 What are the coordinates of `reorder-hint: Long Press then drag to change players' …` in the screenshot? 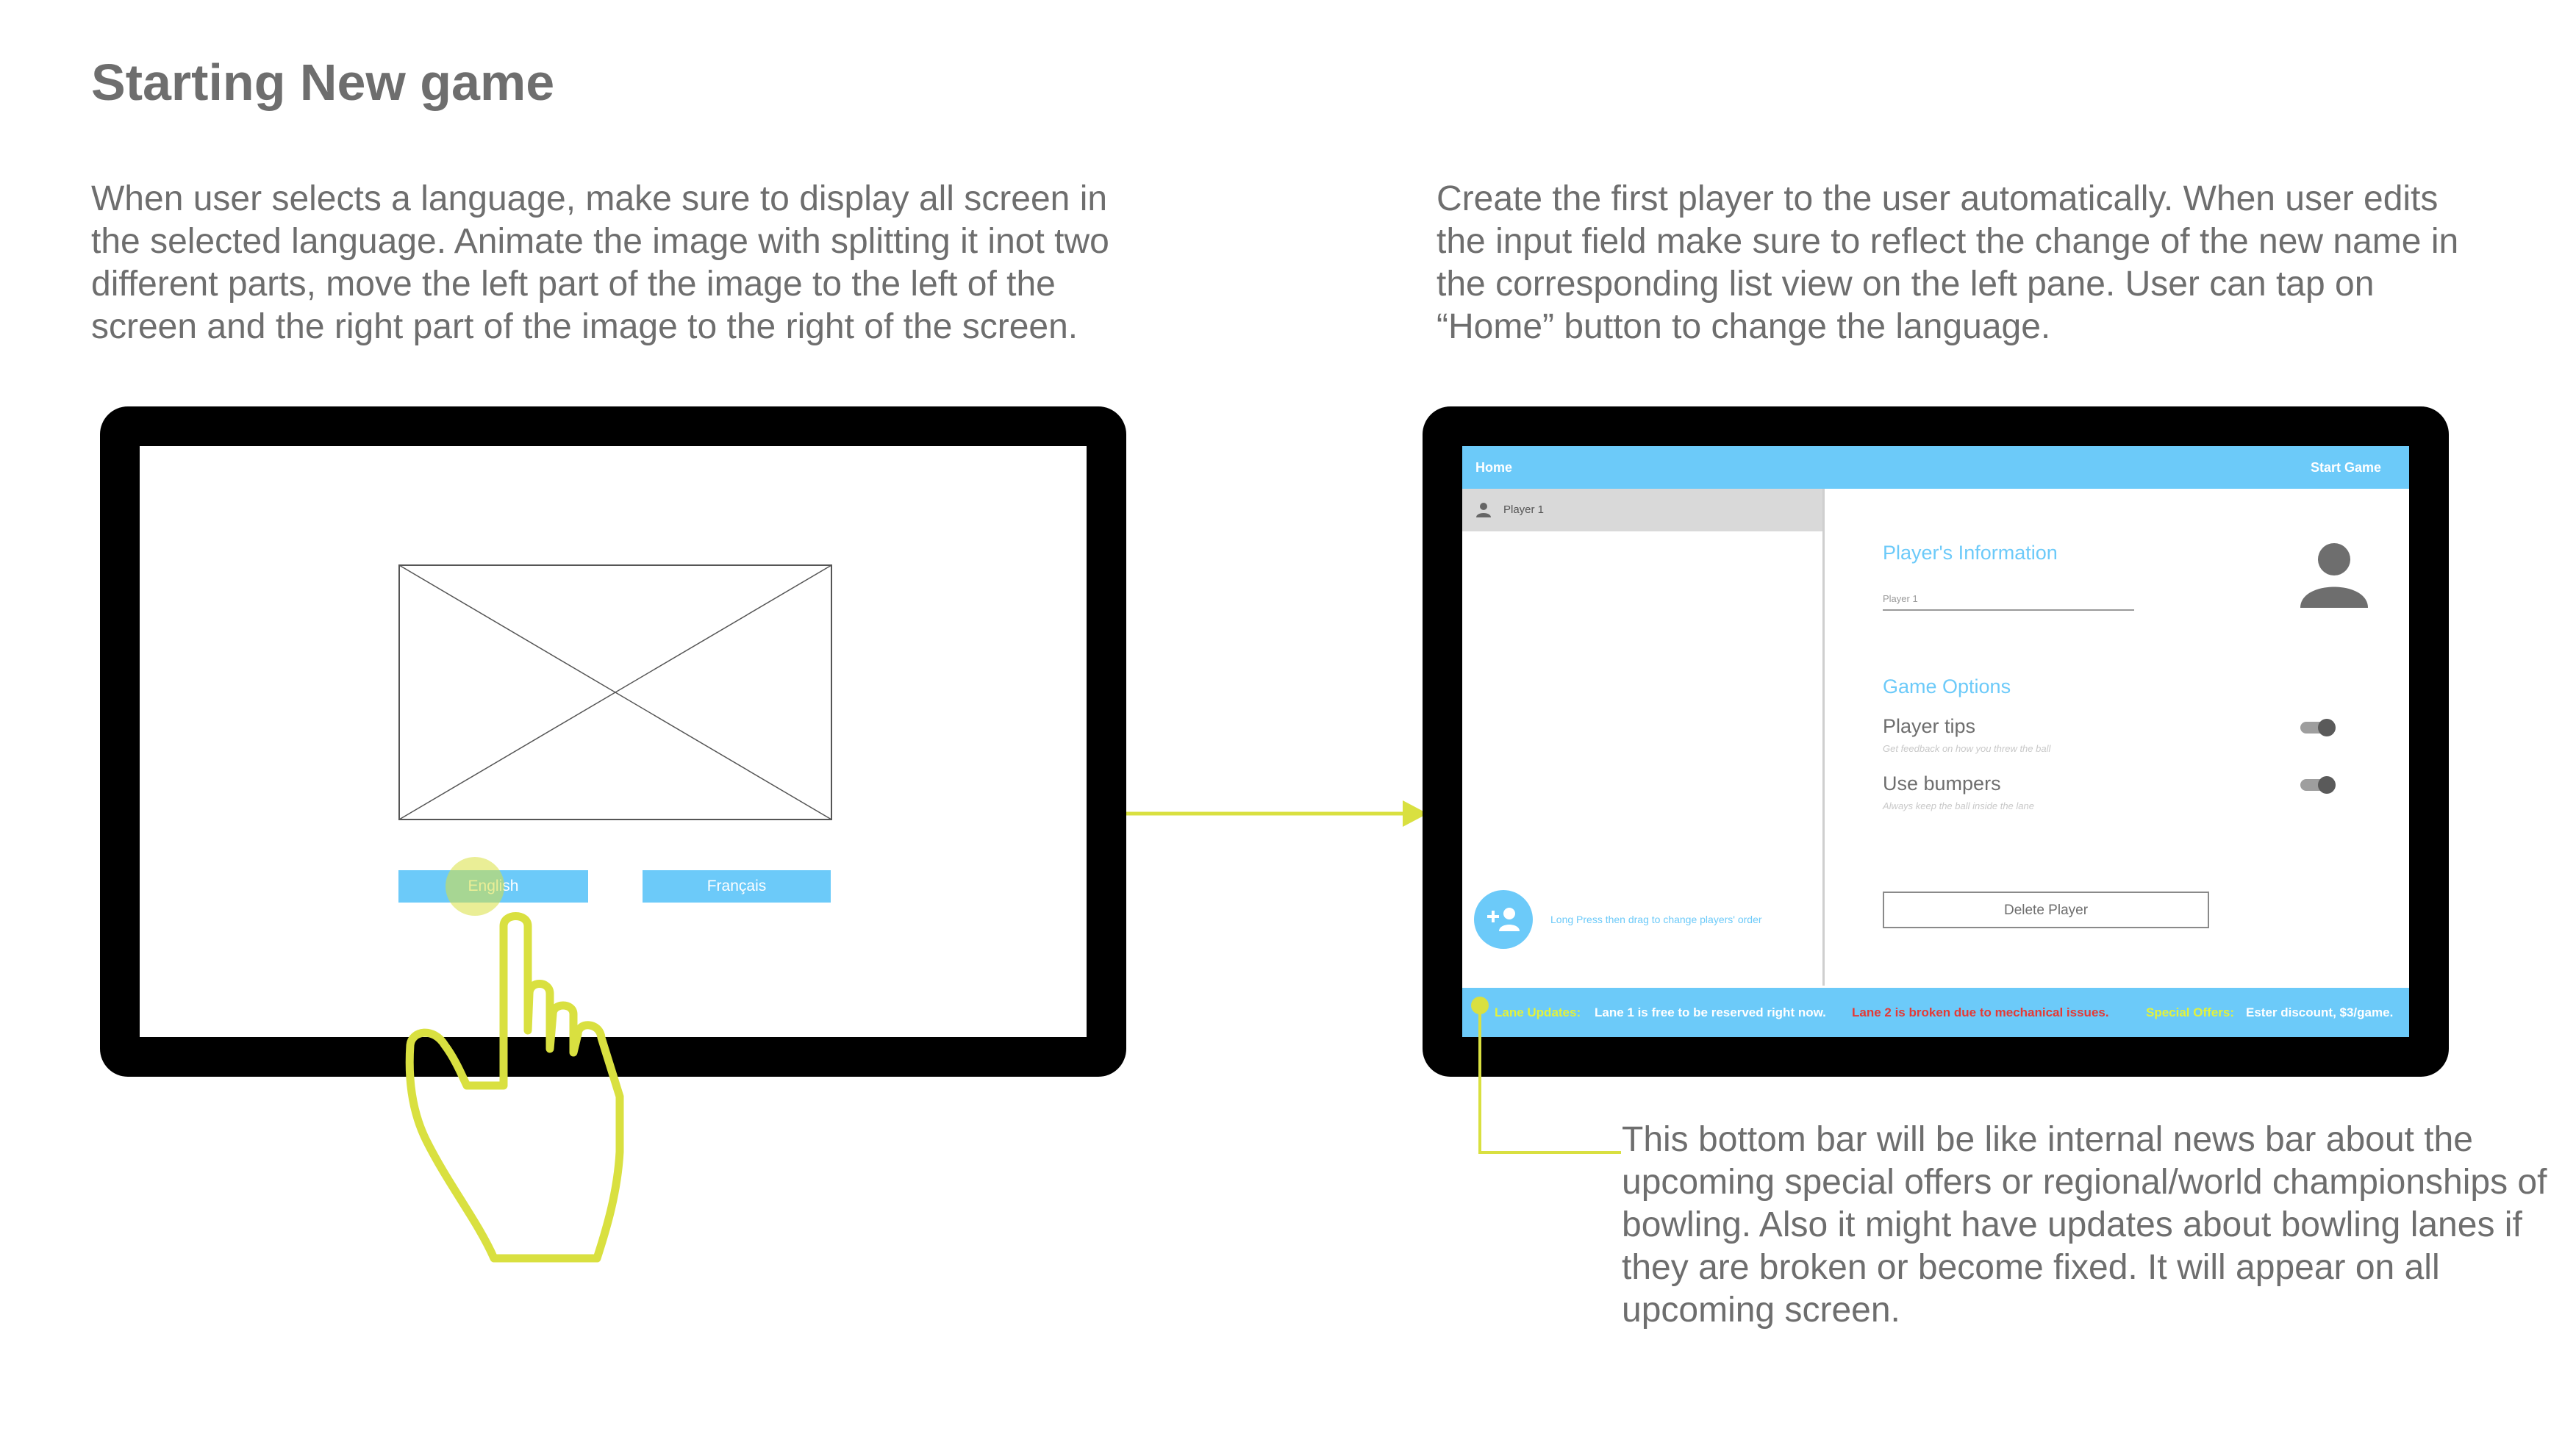 It's located at (1656, 919).